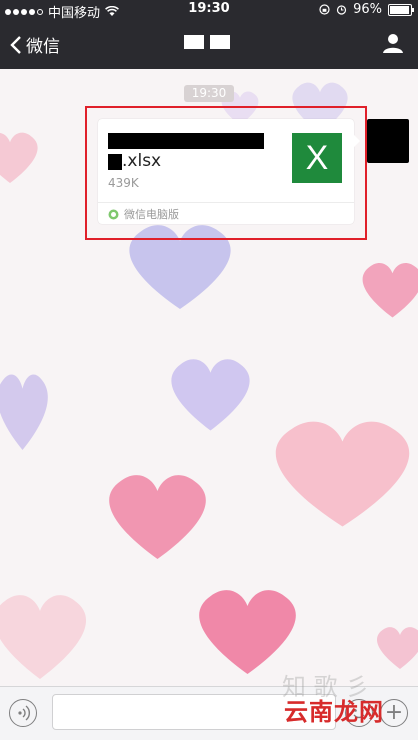 The width and height of the screenshot is (418, 740). I want to click on profile-button, so click(393, 45).